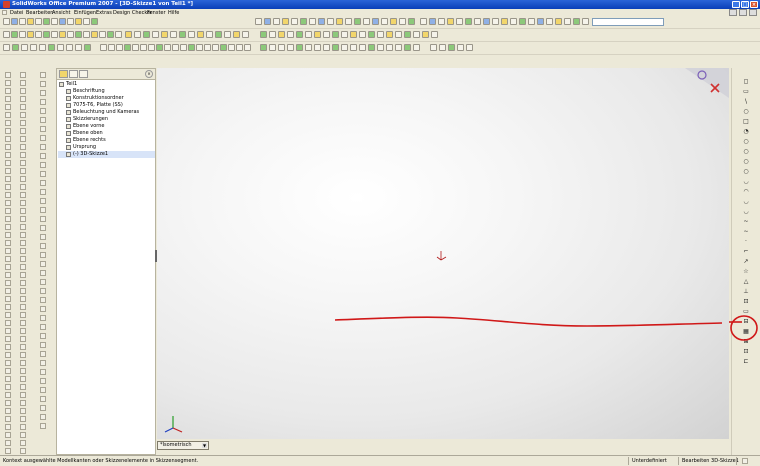  Describe the element at coordinates (6, 4) in the screenshot. I see `solidworks-app-icon` at that location.